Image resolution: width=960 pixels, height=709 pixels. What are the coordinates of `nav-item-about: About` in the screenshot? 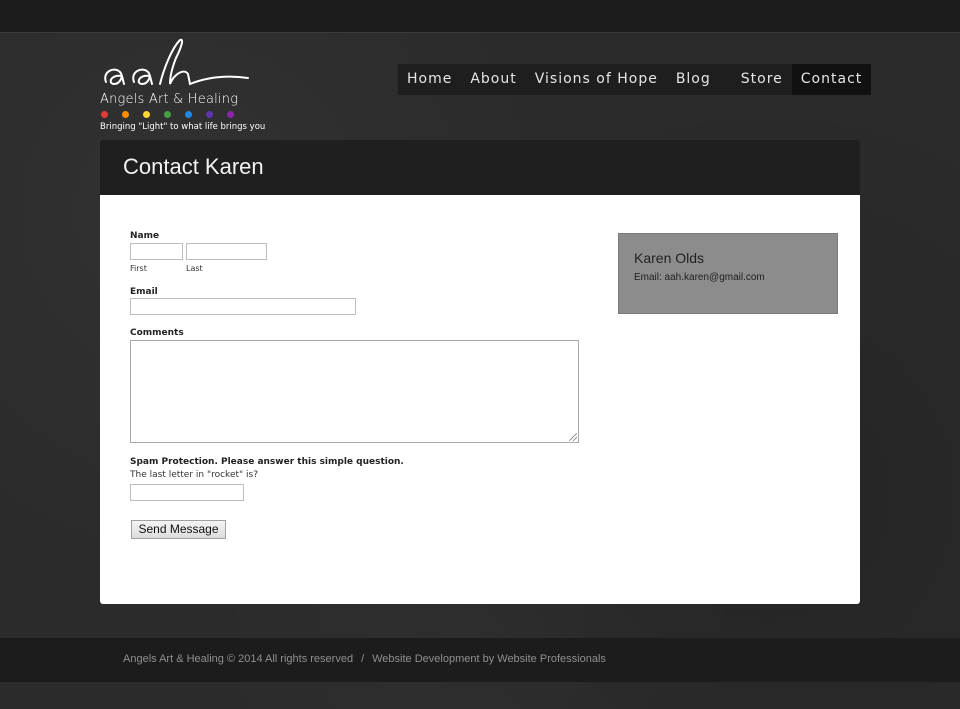 It's located at (493, 79).